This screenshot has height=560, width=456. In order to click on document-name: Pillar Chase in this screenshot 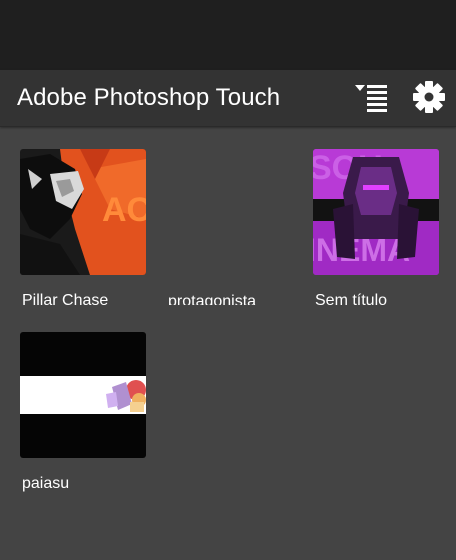, I will do `click(65, 300)`.